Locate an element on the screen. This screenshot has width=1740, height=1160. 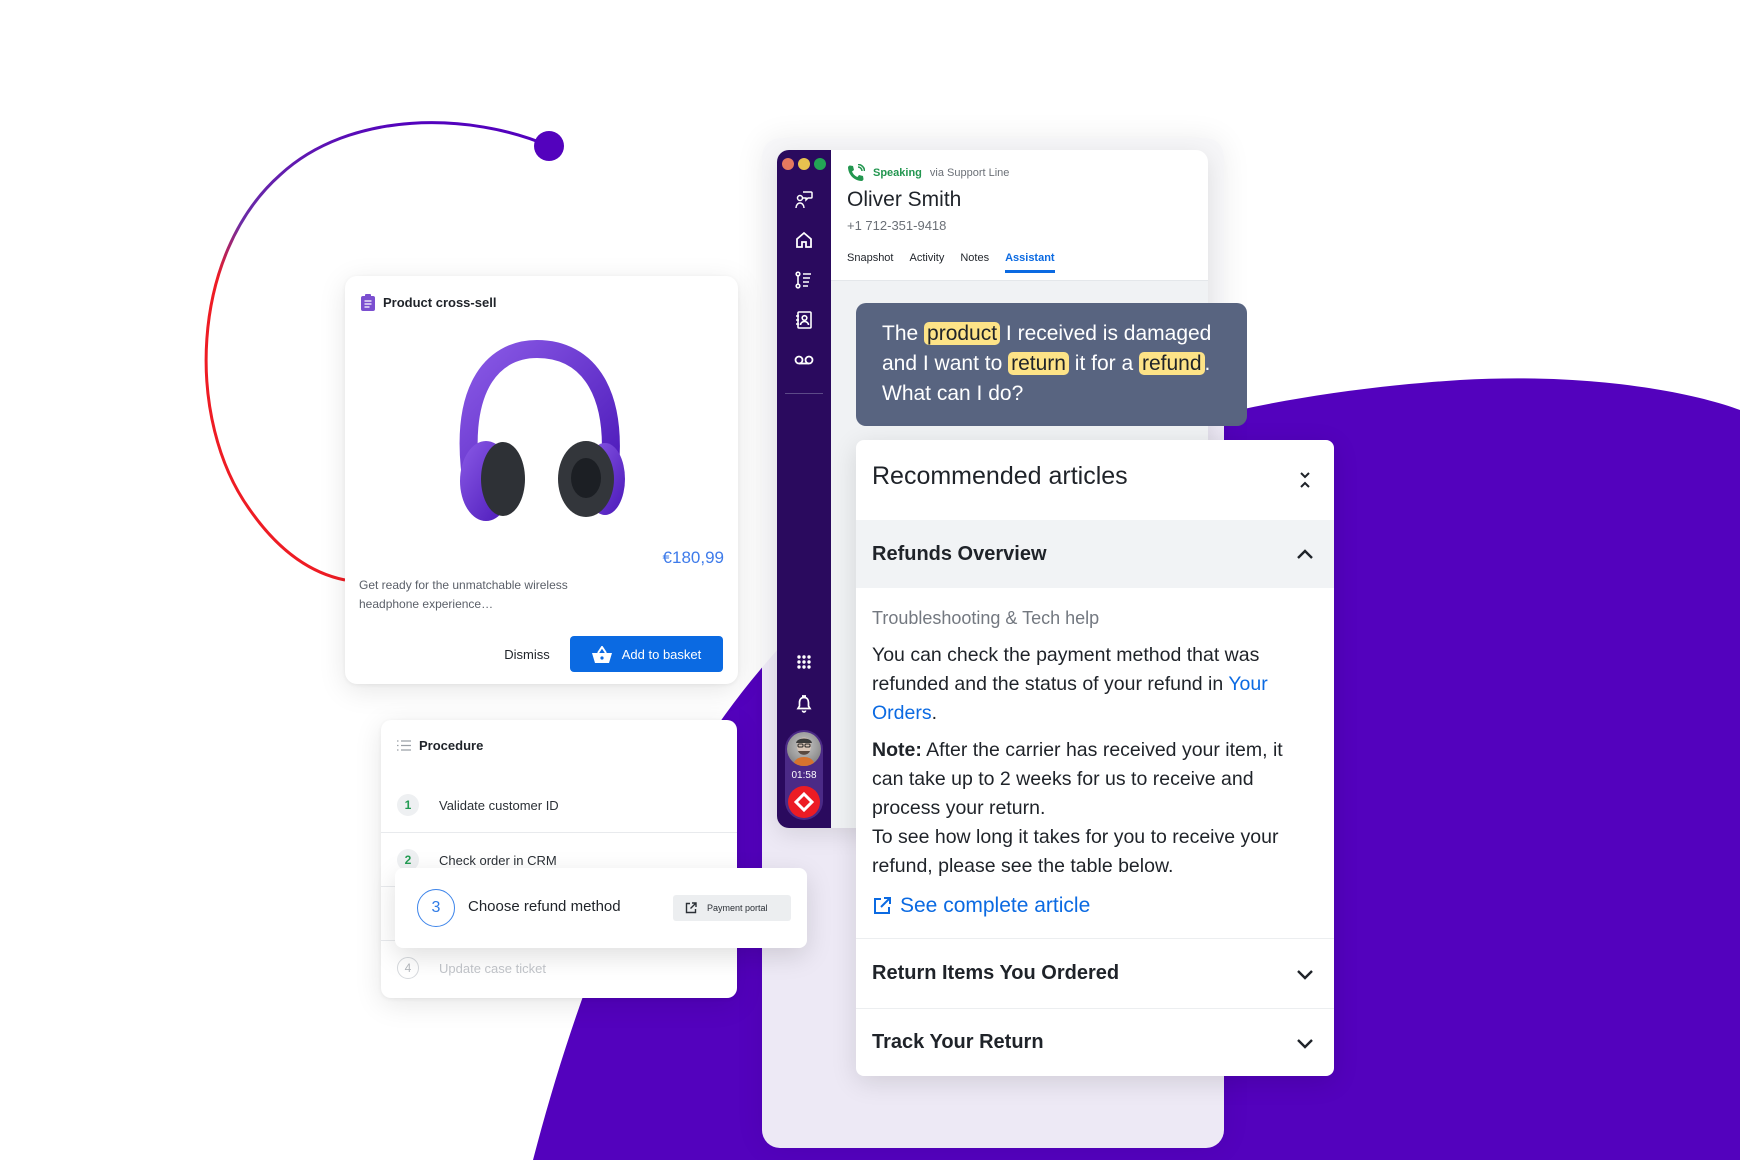
basket-icon is located at coordinates (601, 654).